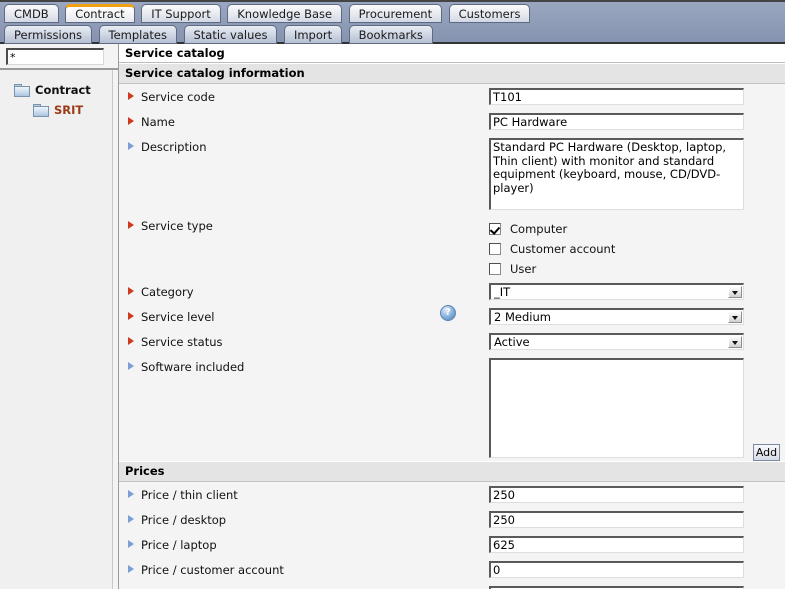  I want to click on field-label-price-desktop: Price / desktop, so click(304, 517).